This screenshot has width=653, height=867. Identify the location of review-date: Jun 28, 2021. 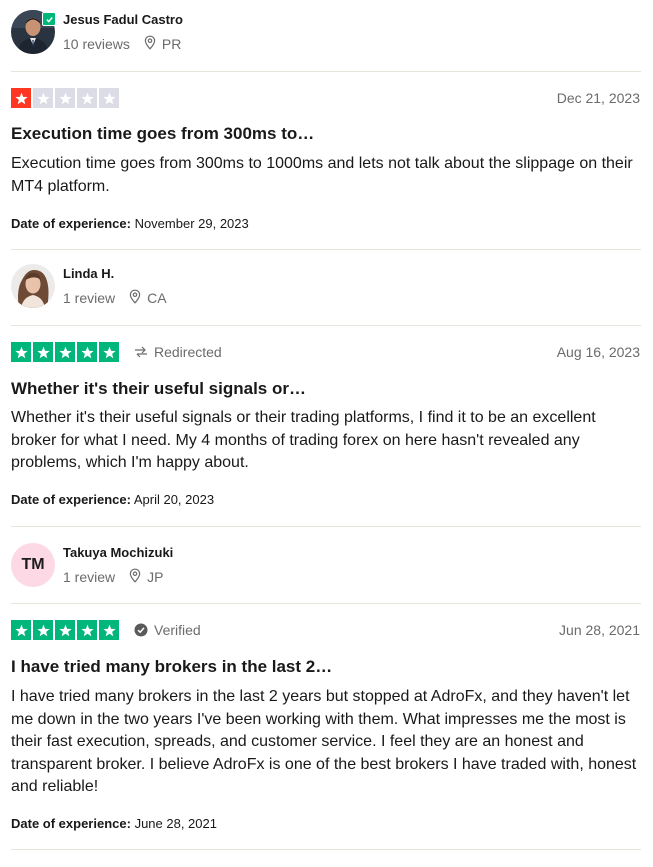
(599, 630).